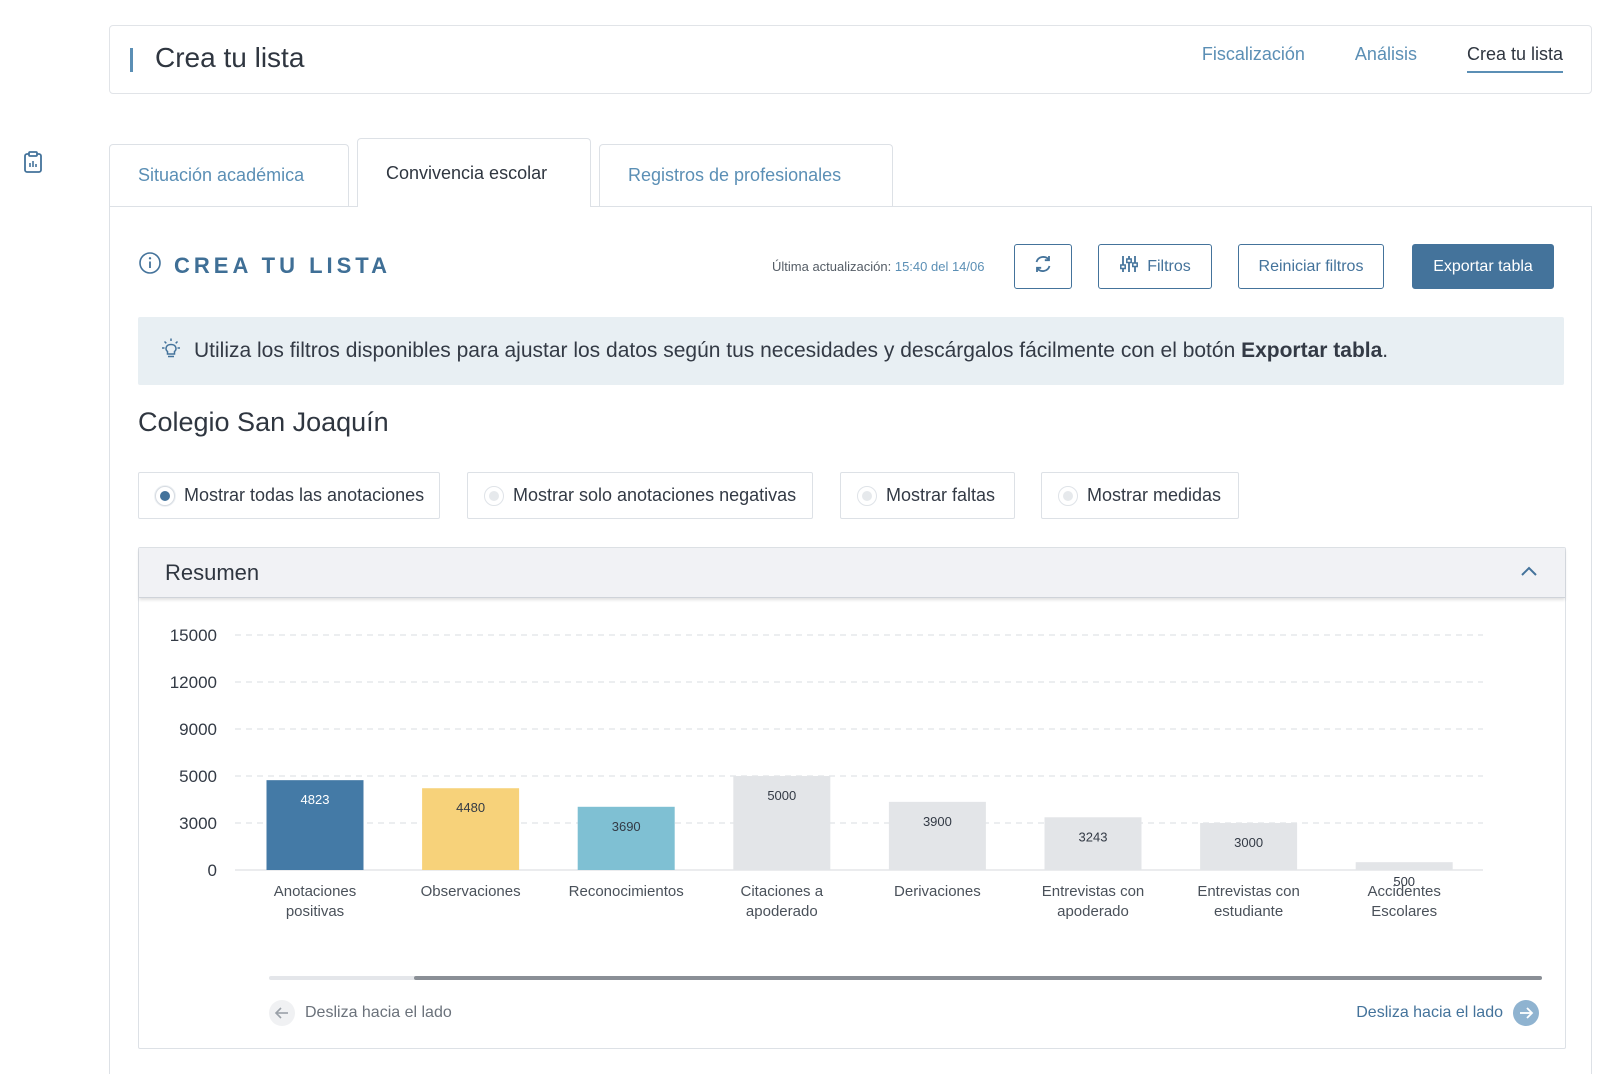 The width and height of the screenshot is (1624, 1074). What do you see at coordinates (315, 891) in the screenshot?
I see `x-tick-label: Anotaciones` at bounding box center [315, 891].